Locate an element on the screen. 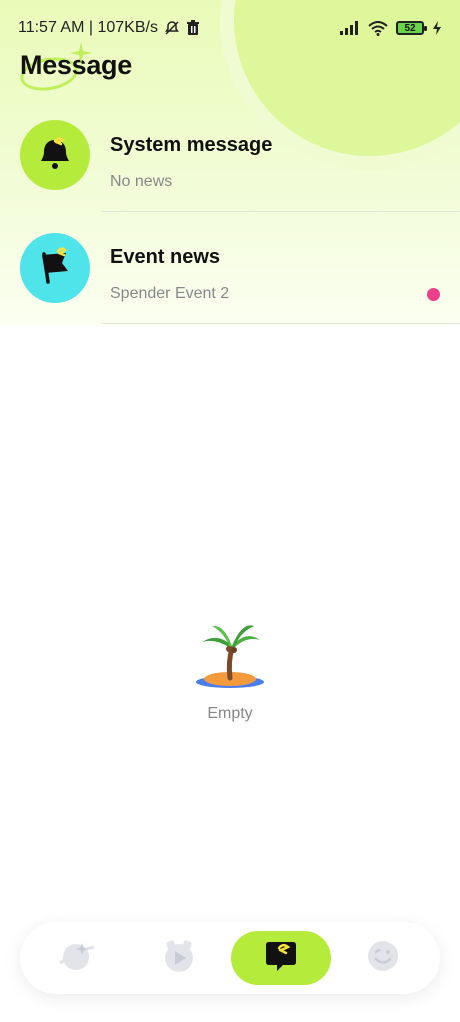  event-avatar is located at coordinates (55, 268).